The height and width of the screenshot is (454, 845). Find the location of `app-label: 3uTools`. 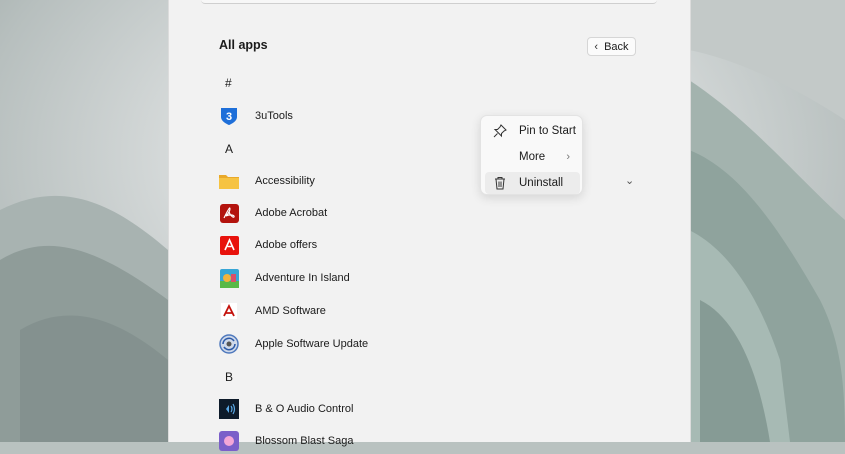

app-label: 3uTools is located at coordinates (274, 116).